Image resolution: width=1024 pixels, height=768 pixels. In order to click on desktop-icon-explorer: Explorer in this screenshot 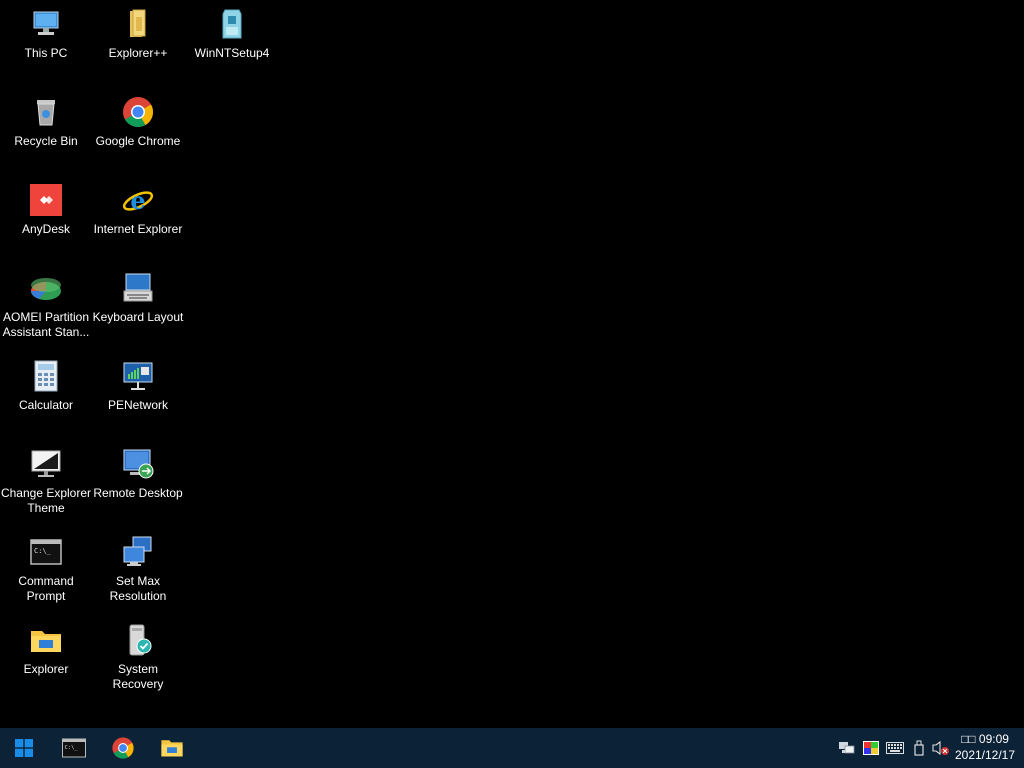, I will do `click(46, 650)`.